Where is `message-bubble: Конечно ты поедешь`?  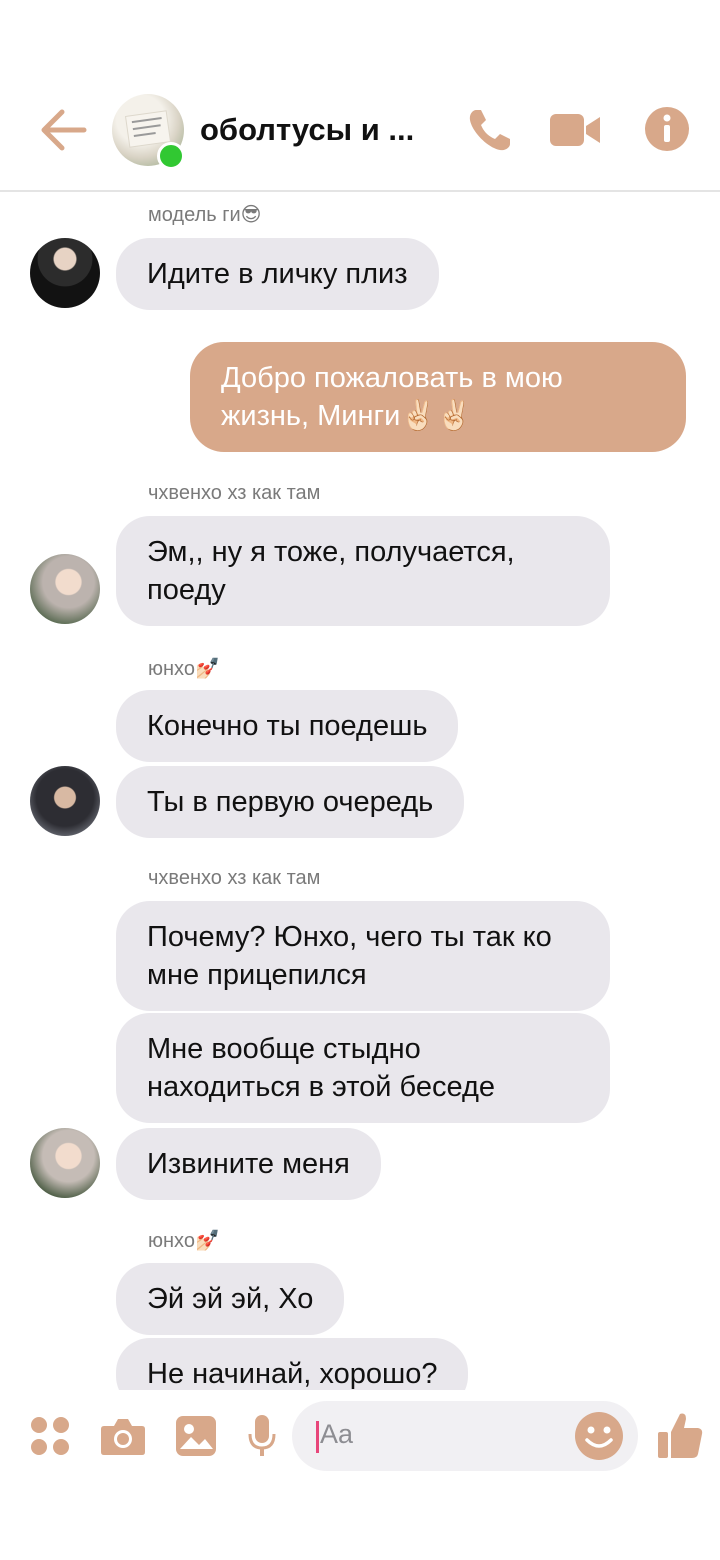
message-bubble: Конечно ты поедешь is located at coordinates (287, 726).